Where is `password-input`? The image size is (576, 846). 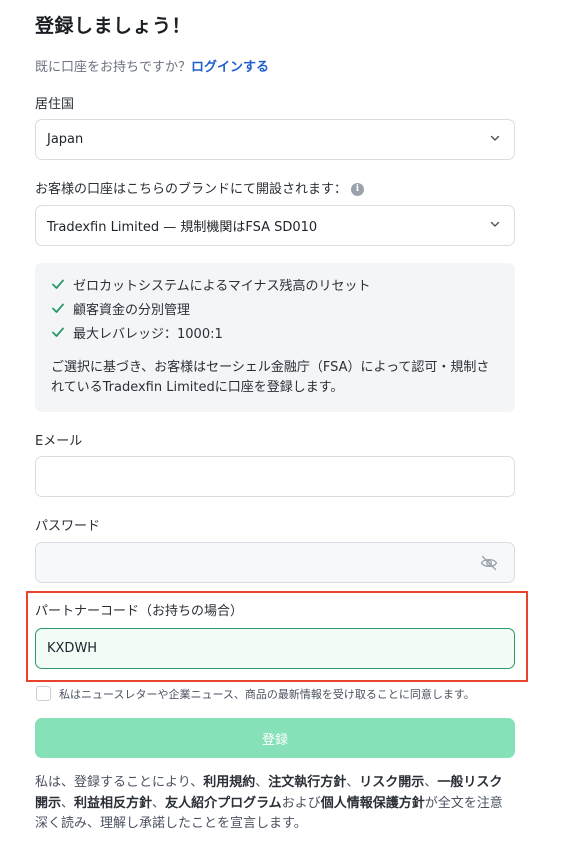
password-input is located at coordinates (275, 562).